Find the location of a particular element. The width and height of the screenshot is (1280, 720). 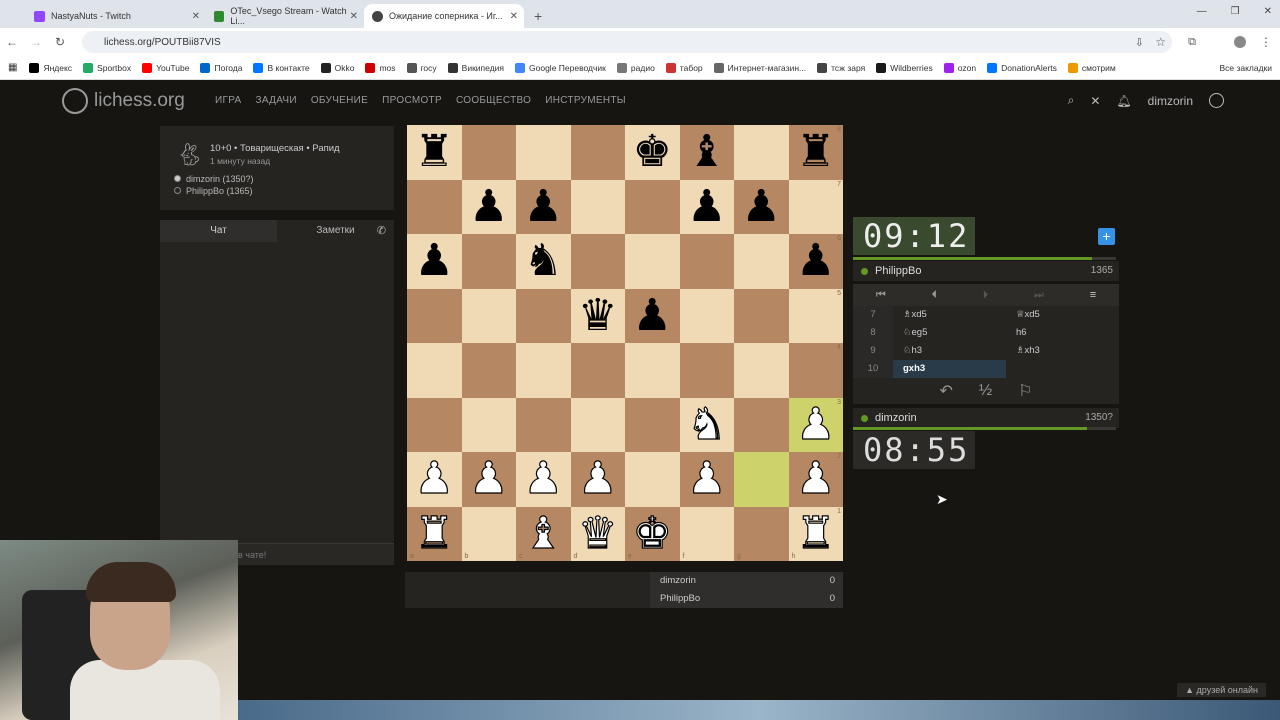

square-a3 is located at coordinates (434, 424).